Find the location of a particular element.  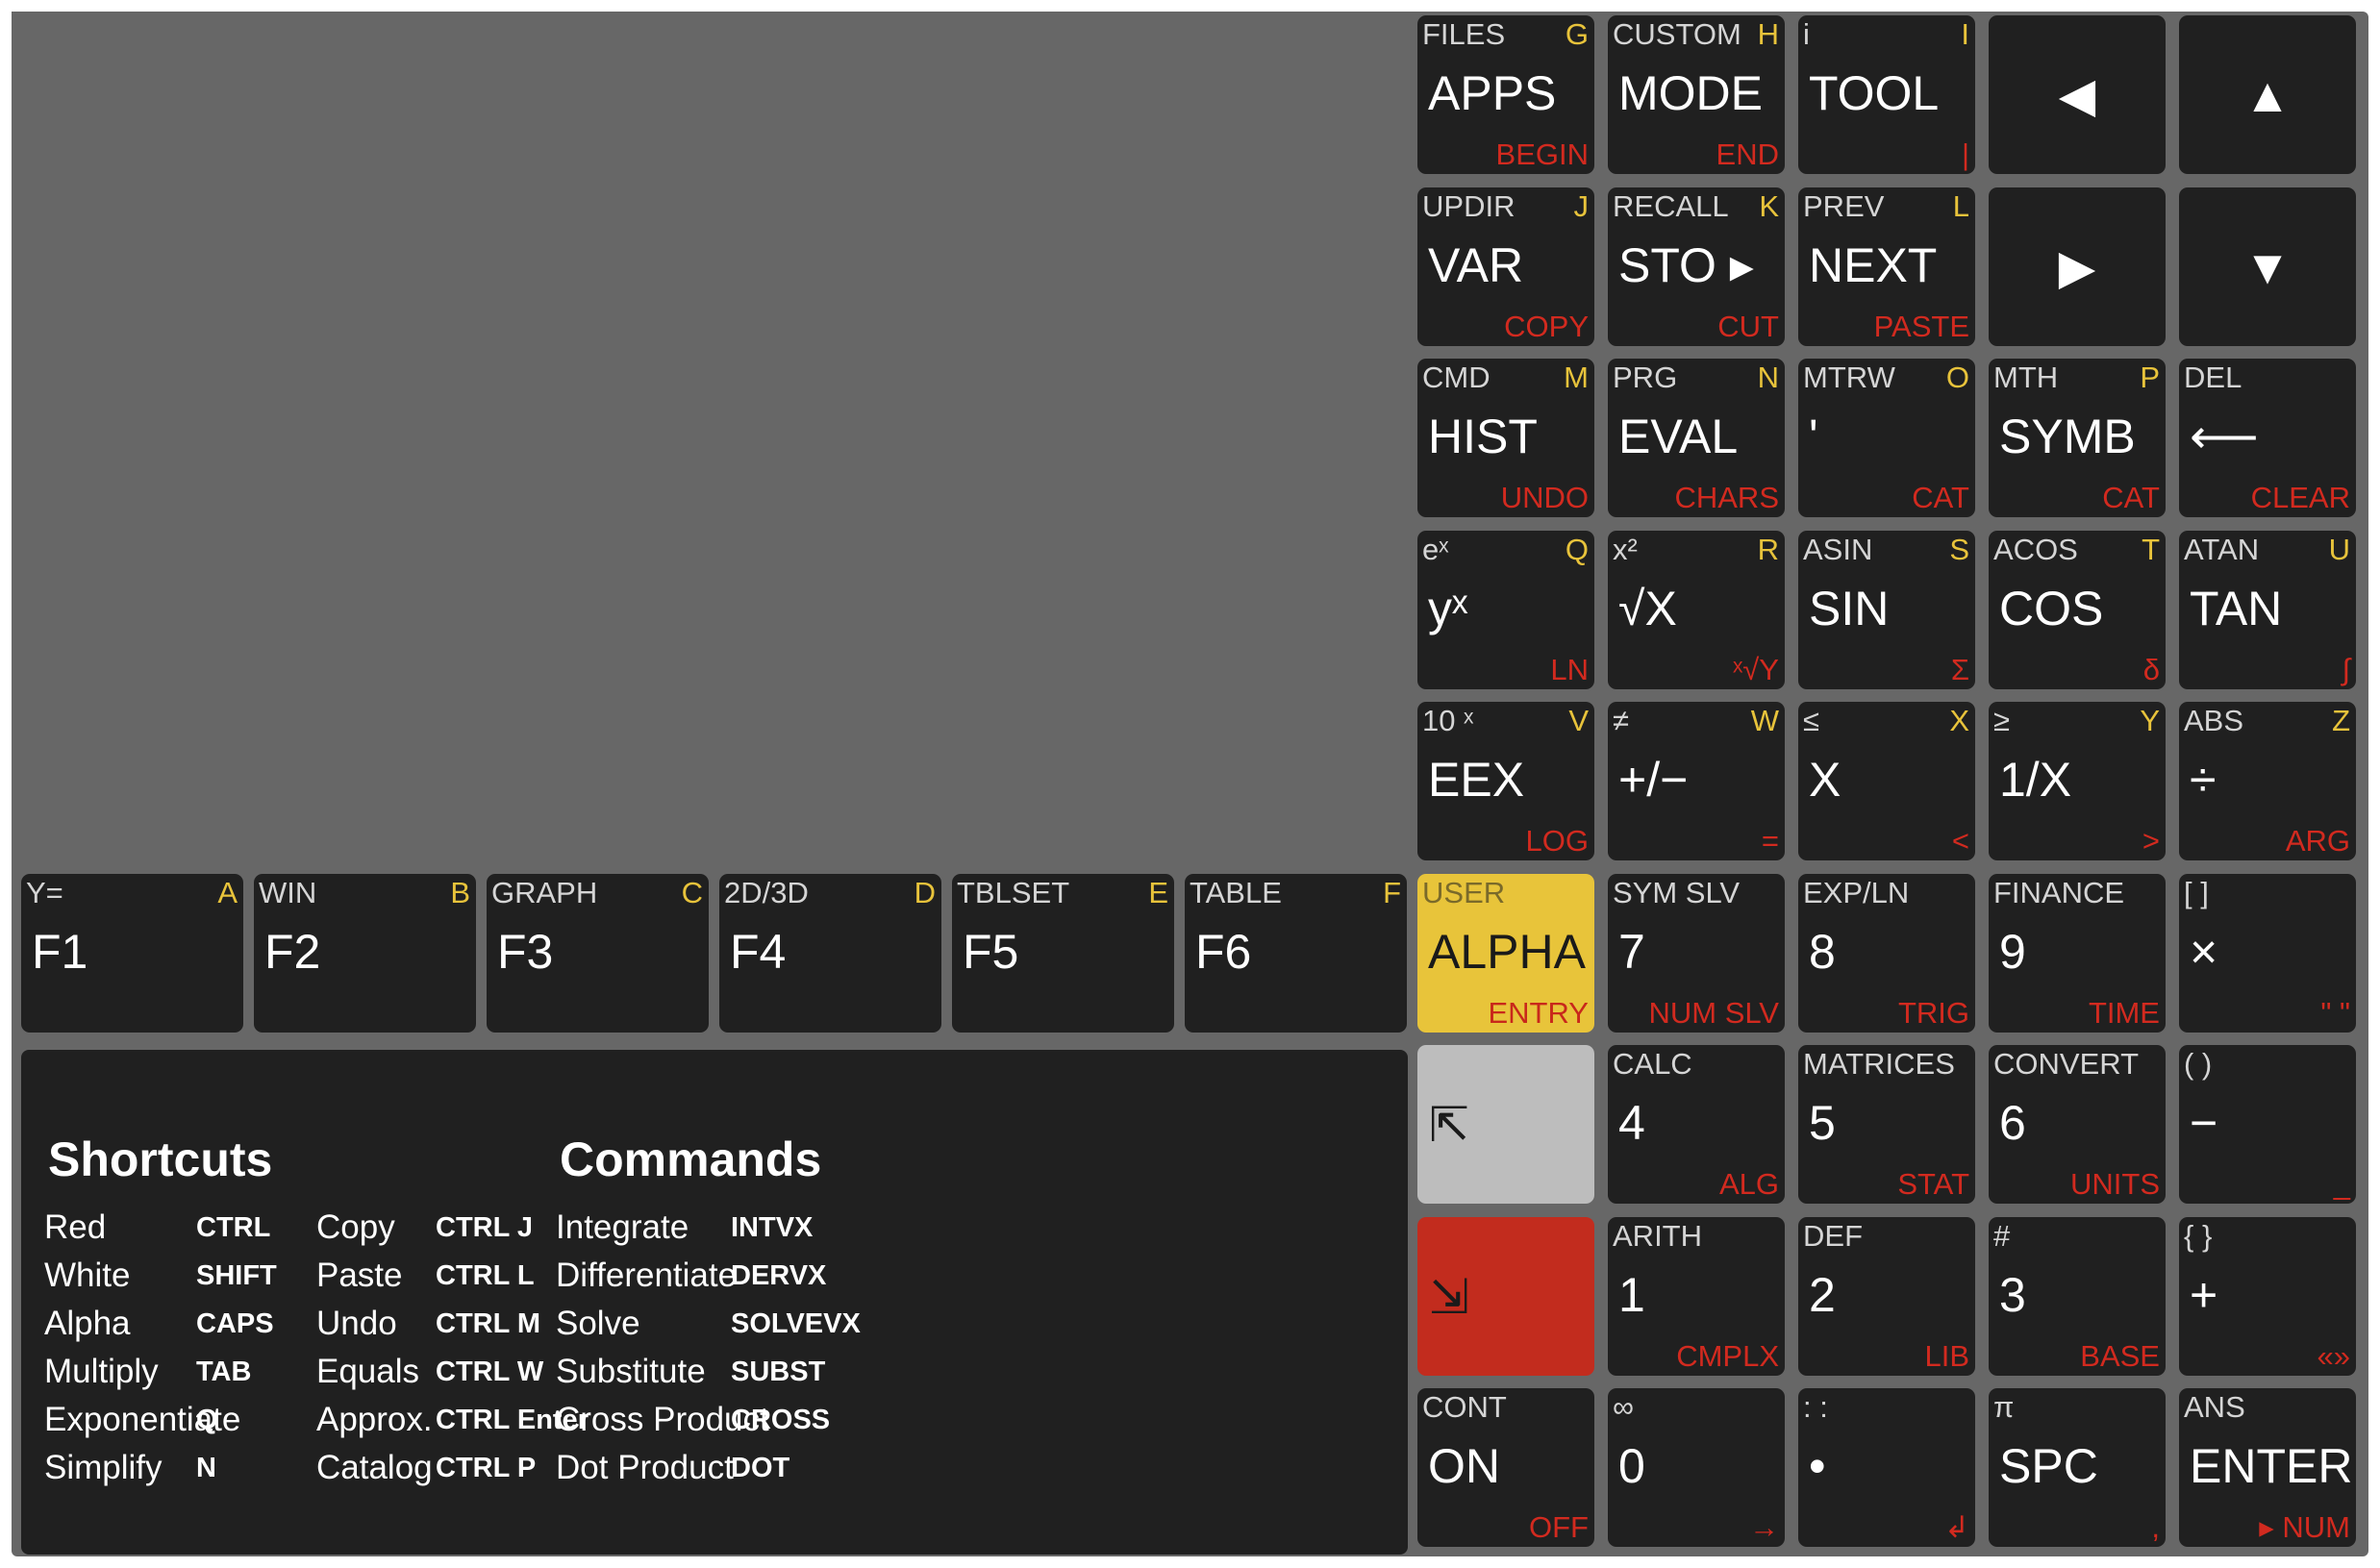

key-negate: ≠ W +/− = is located at coordinates (1696, 781).